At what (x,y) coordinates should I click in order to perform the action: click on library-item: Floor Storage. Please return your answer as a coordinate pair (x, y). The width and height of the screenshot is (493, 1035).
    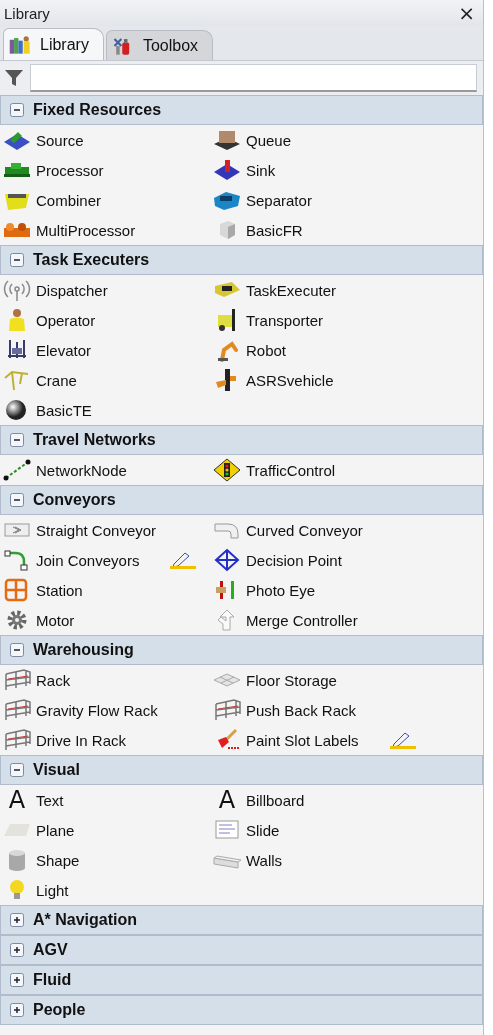
    Looking at the image, I should click on (291, 680).